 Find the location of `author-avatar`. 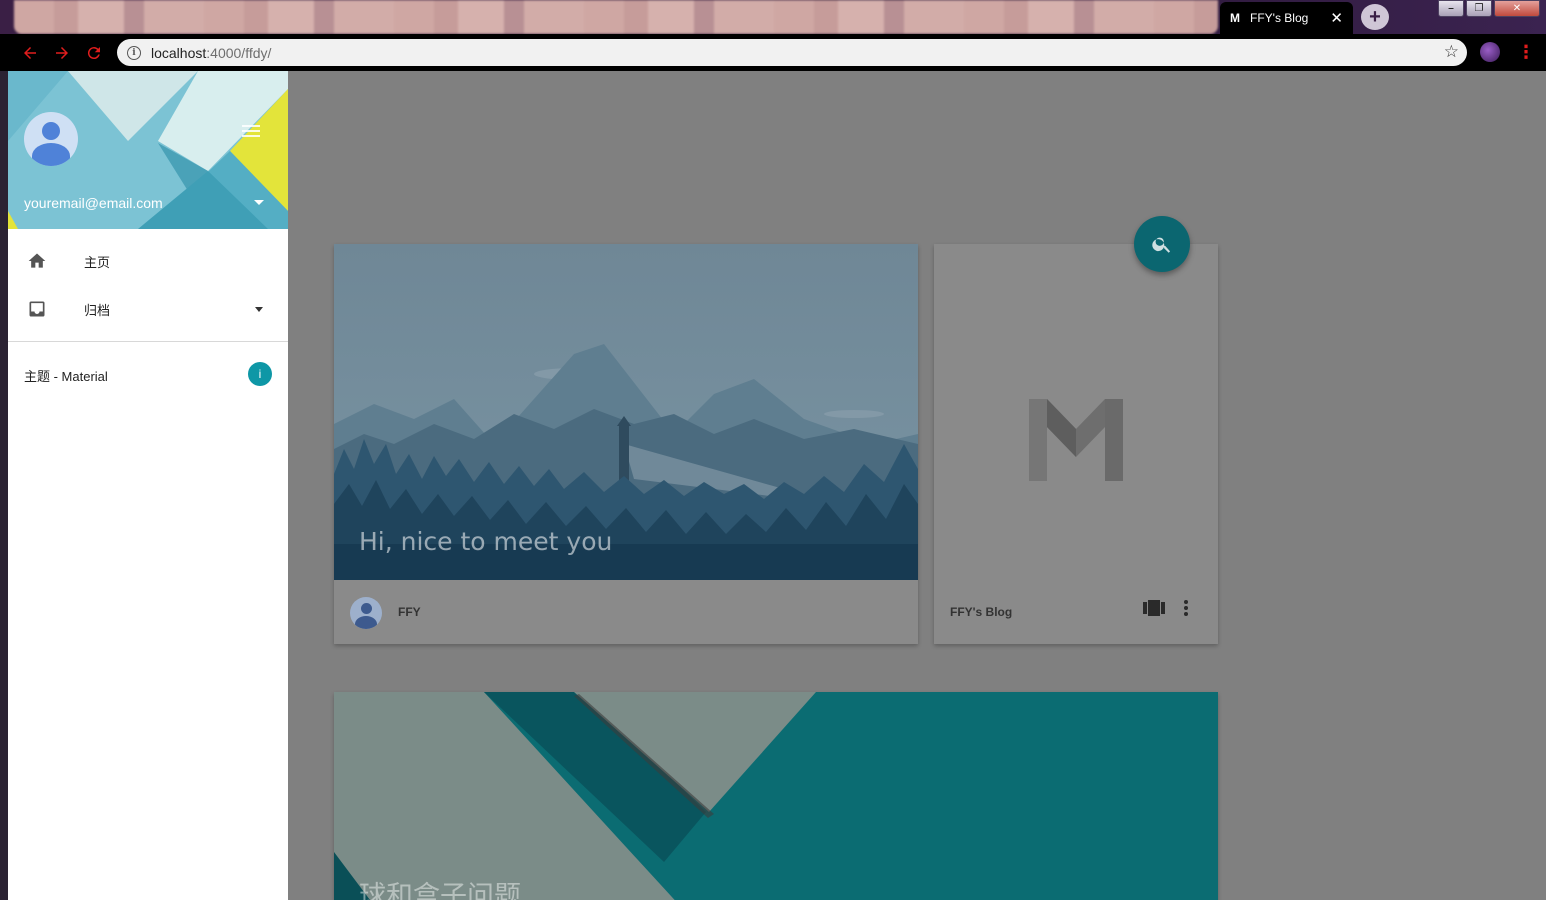

author-avatar is located at coordinates (366, 613).